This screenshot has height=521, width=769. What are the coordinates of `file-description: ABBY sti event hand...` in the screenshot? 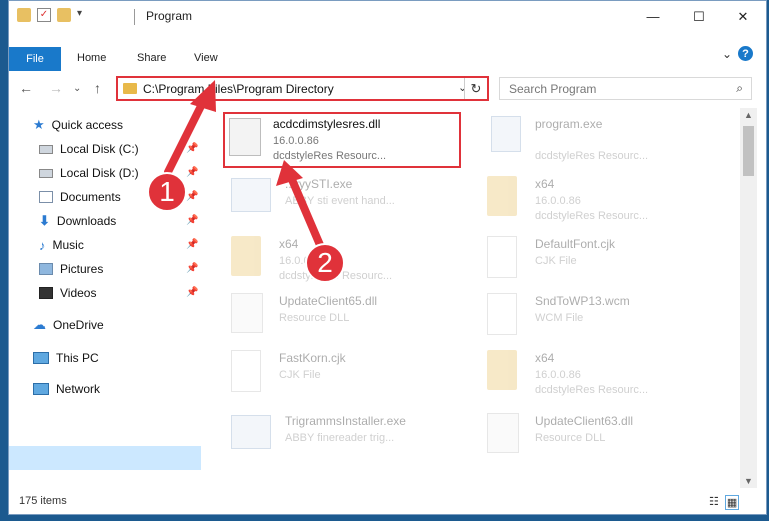 It's located at (340, 201).